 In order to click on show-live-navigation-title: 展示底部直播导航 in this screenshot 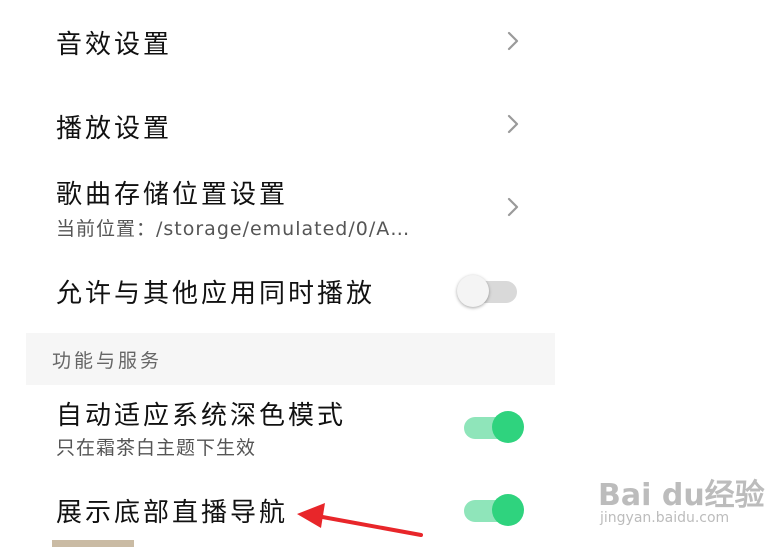, I will do `click(172, 513)`.